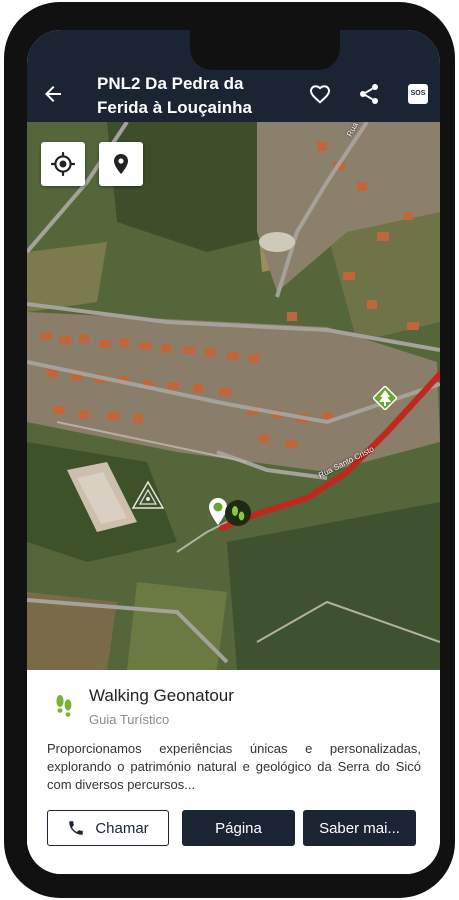 This screenshot has width=459, height=900. Describe the element at coordinates (238, 513) in the screenshot. I see `footprint-marker` at that location.